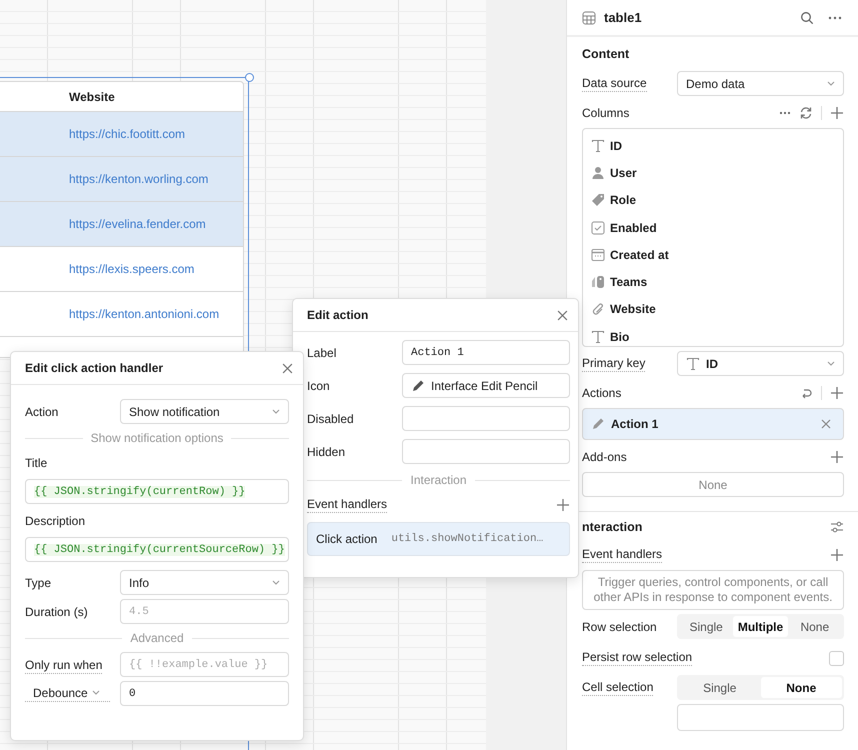 The width and height of the screenshot is (858, 750). I want to click on dropdown-select: Info, so click(204, 582).